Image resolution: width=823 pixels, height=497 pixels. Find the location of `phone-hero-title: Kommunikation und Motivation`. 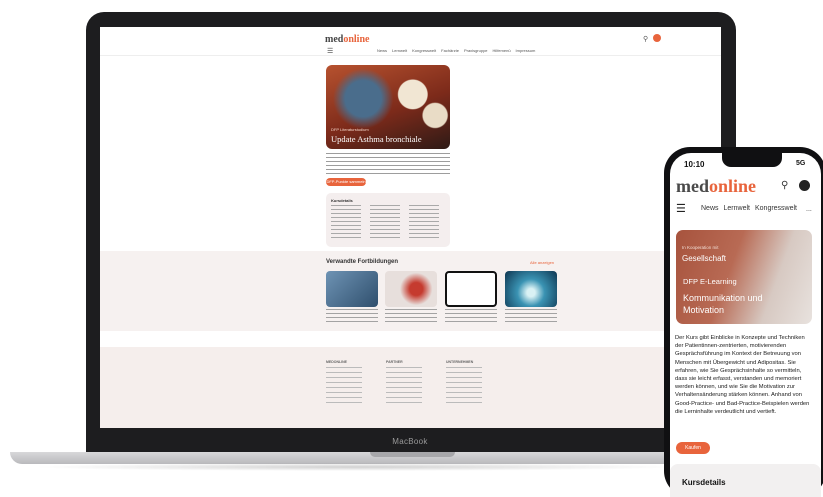

phone-hero-title: Kommunikation und Motivation is located at coordinates (723, 304).